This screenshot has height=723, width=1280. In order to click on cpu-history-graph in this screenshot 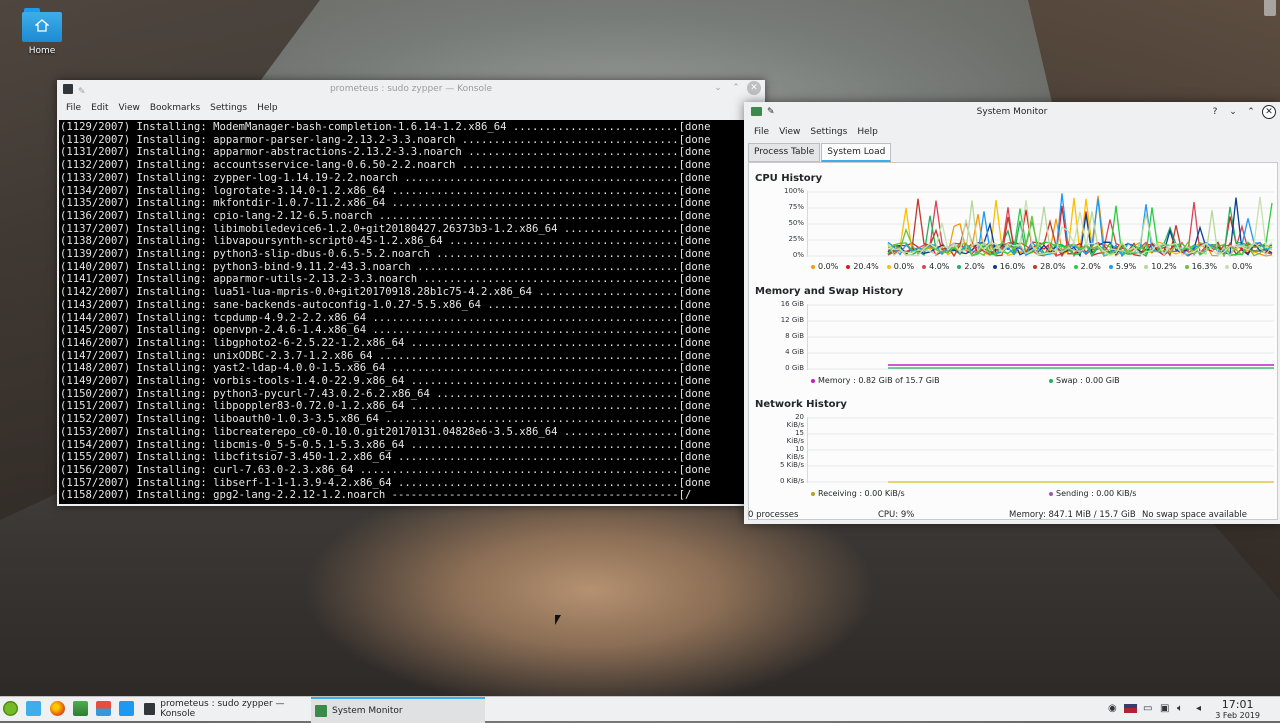, I will do `click(1040, 224)`.